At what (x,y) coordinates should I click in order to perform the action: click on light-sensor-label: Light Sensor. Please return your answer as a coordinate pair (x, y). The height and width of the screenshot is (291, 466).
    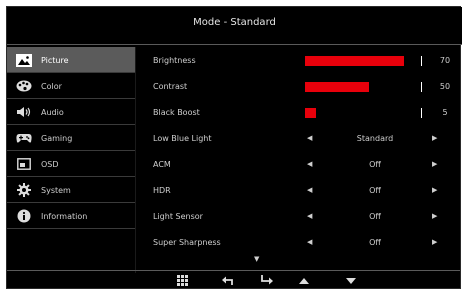
    Looking at the image, I should click on (178, 216).